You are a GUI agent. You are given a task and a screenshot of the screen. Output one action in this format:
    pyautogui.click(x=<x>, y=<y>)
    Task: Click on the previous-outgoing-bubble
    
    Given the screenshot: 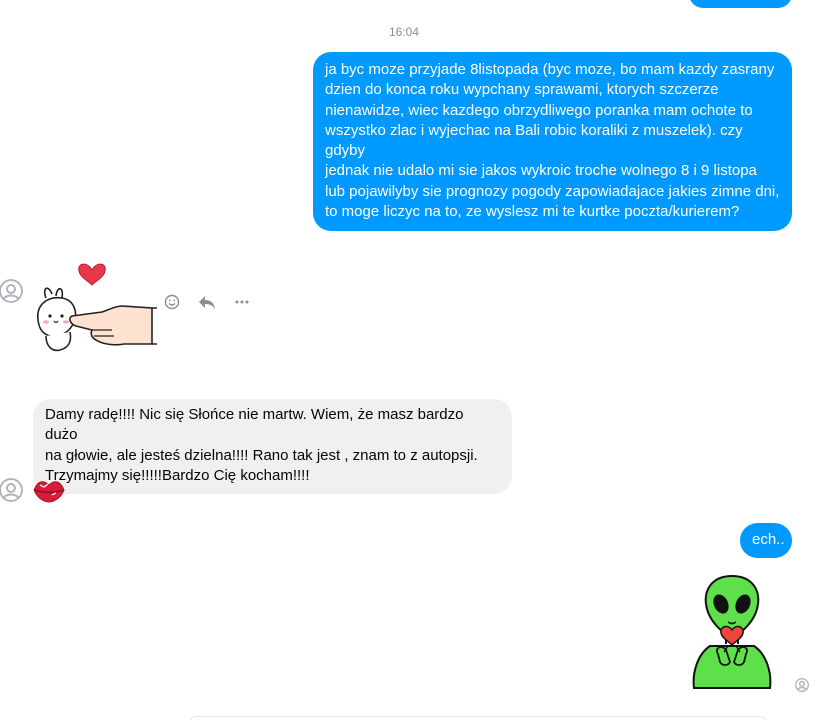 What is the action you would take?
    pyautogui.click(x=740, y=4)
    